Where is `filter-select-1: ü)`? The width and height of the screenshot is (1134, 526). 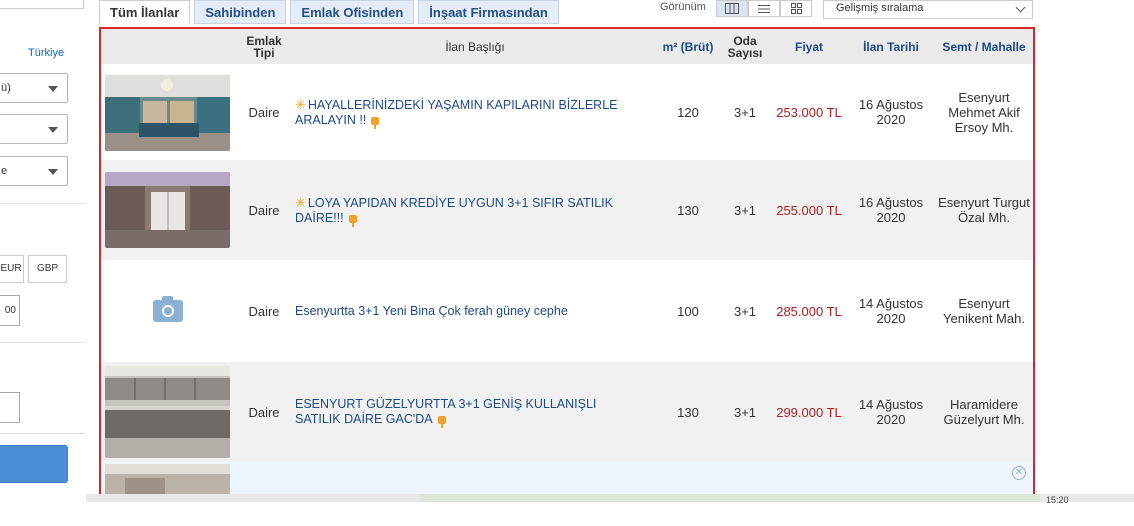 filter-select-1: ü) is located at coordinates (34, 88).